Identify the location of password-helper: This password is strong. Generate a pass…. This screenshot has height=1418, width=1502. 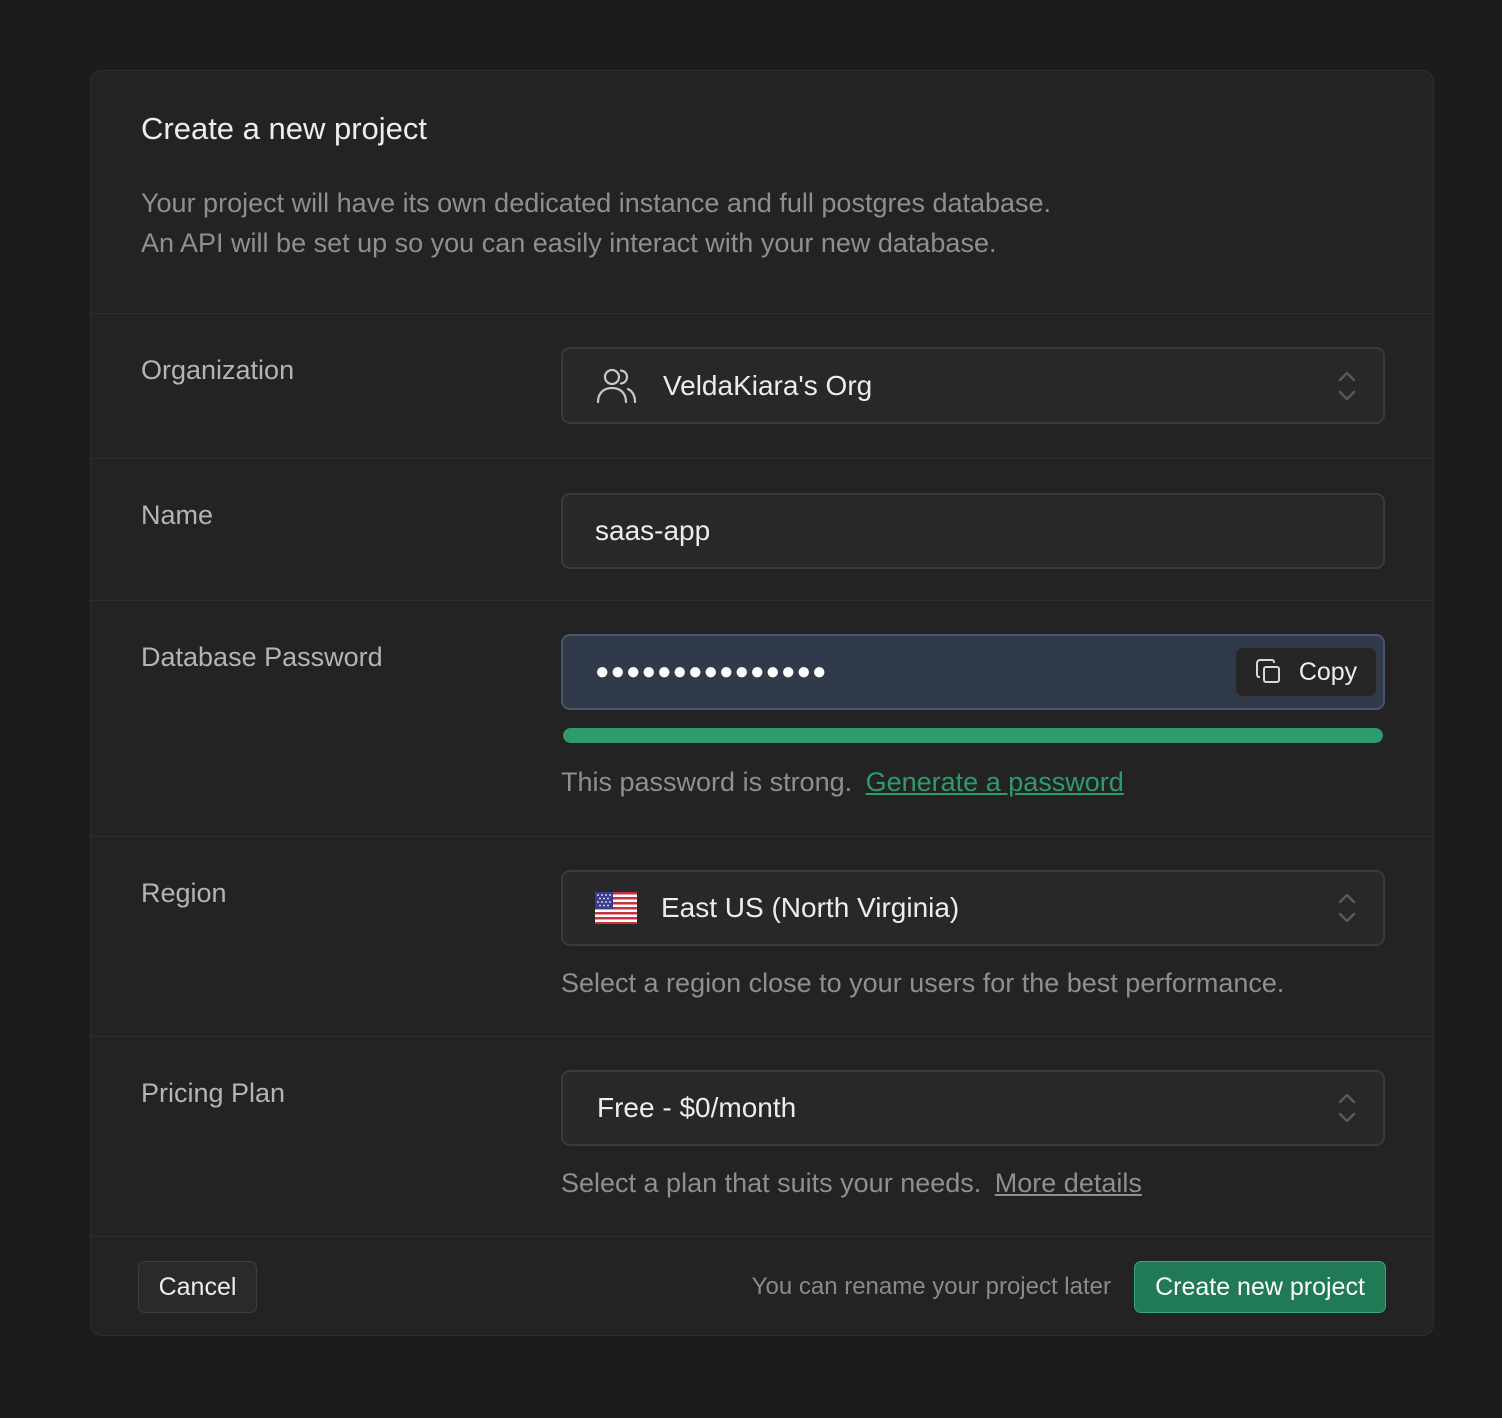
(842, 782).